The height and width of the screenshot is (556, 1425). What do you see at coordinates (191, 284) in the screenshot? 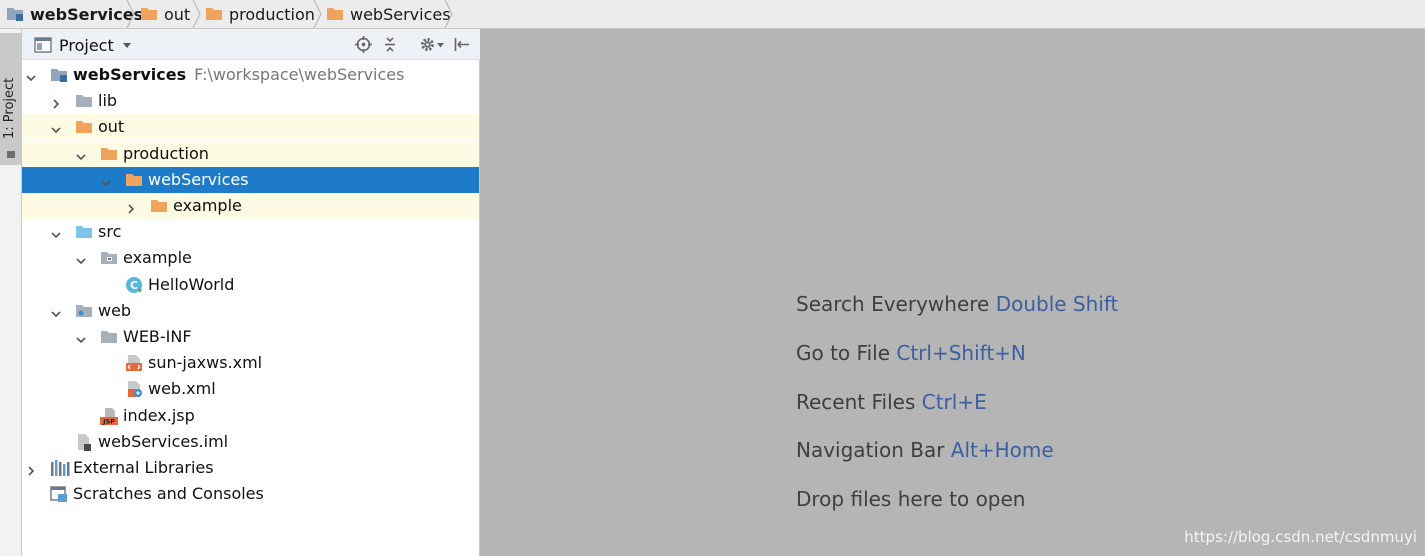
I see `tree-node-name: HelloWorld` at bounding box center [191, 284].